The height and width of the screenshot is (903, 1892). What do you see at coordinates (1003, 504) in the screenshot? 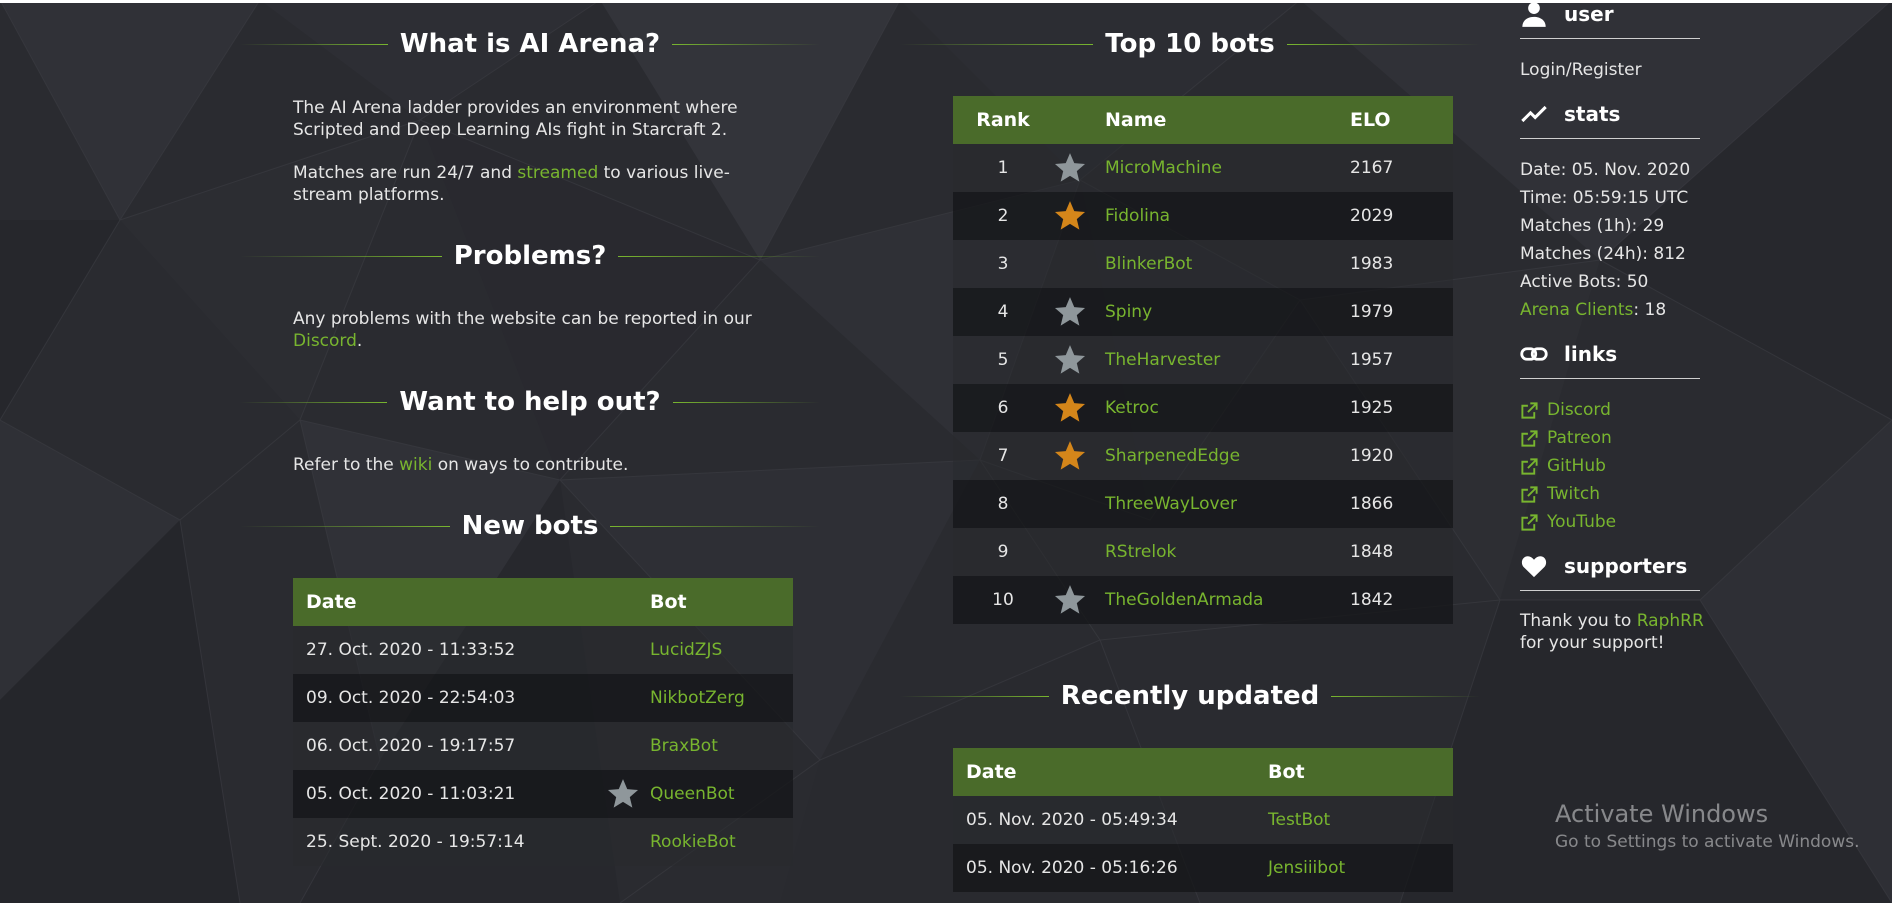
I see `bot-rank: 8` at bounding box center [1003, 504].